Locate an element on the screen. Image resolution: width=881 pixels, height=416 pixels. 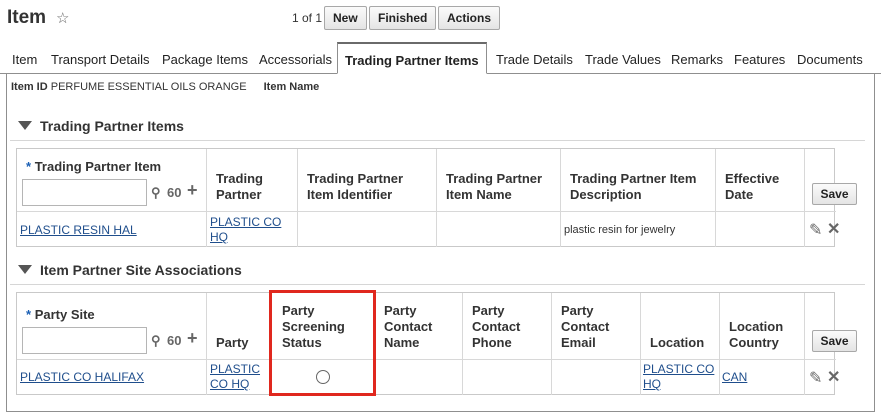
tab-accessorials: Accessorials is located at coordinates (295, 59).